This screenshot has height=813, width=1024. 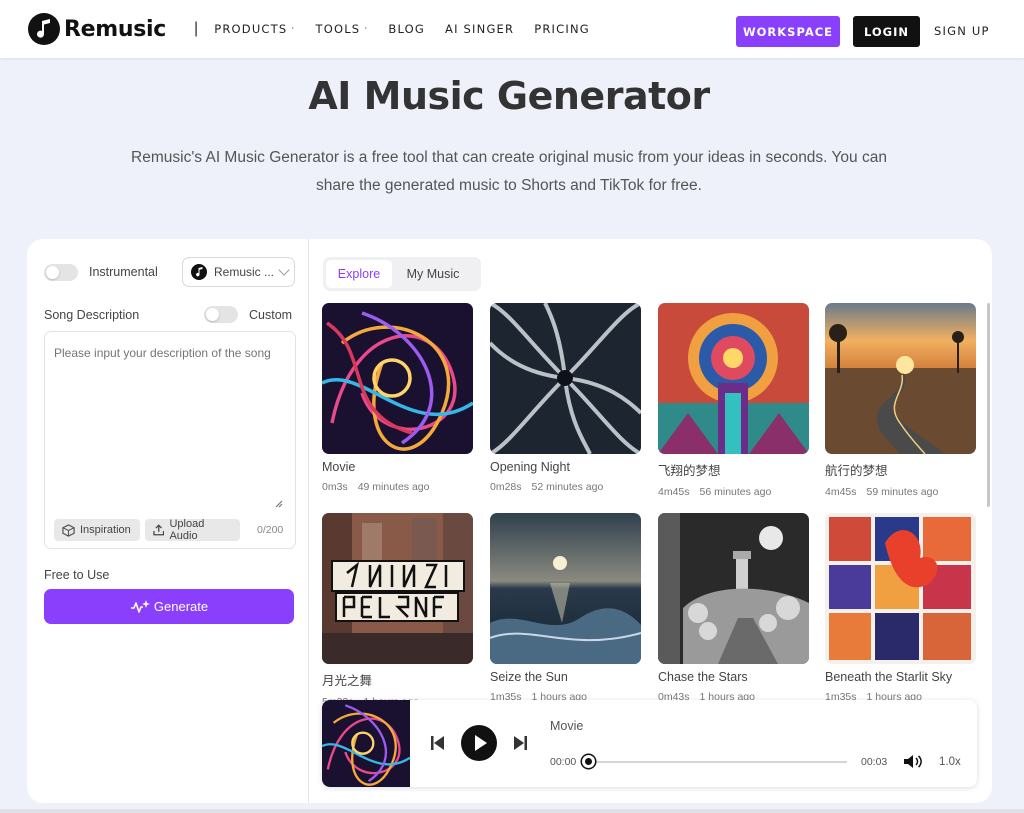 I want to click on album-art-road, so click(x=900, y=378).